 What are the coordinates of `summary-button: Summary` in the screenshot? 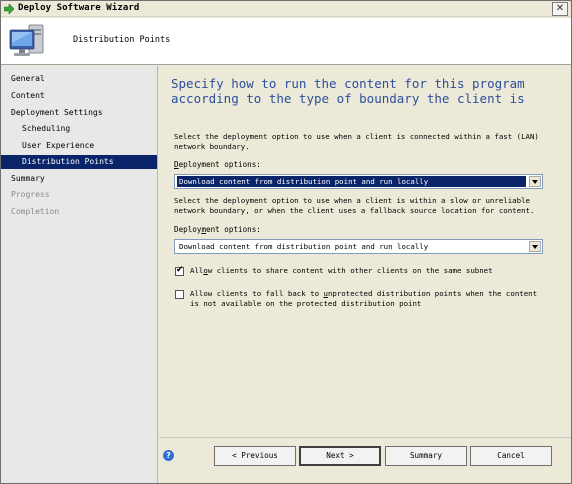 It's located at (426, 456).